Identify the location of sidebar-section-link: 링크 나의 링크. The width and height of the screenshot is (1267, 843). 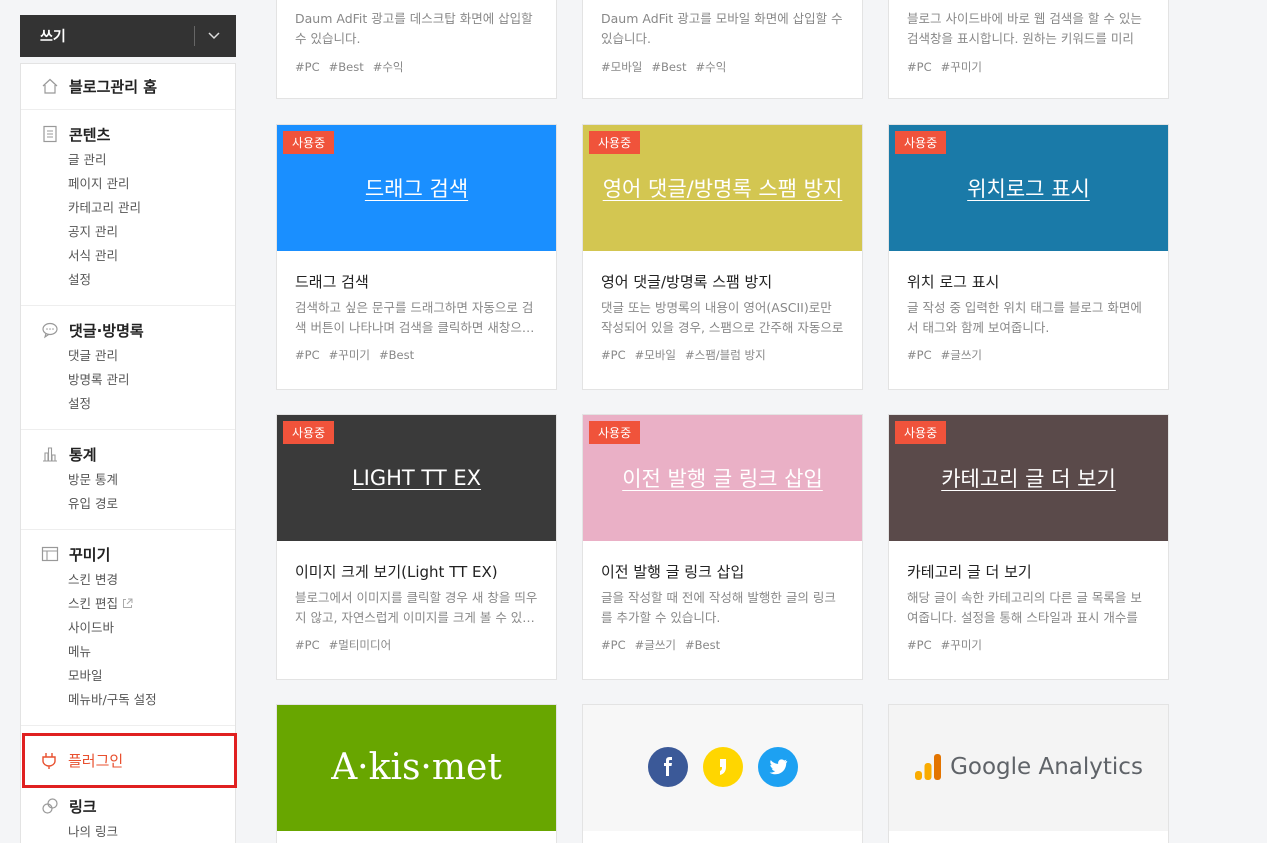
(128, 812).